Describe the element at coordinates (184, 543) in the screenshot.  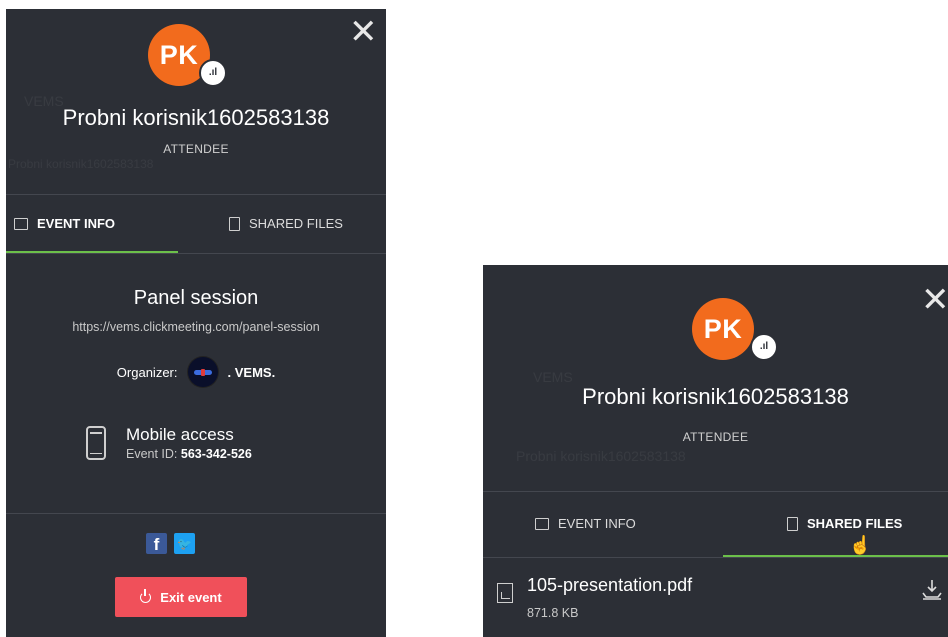
I see `twitter-icon: 🐦` at that location.